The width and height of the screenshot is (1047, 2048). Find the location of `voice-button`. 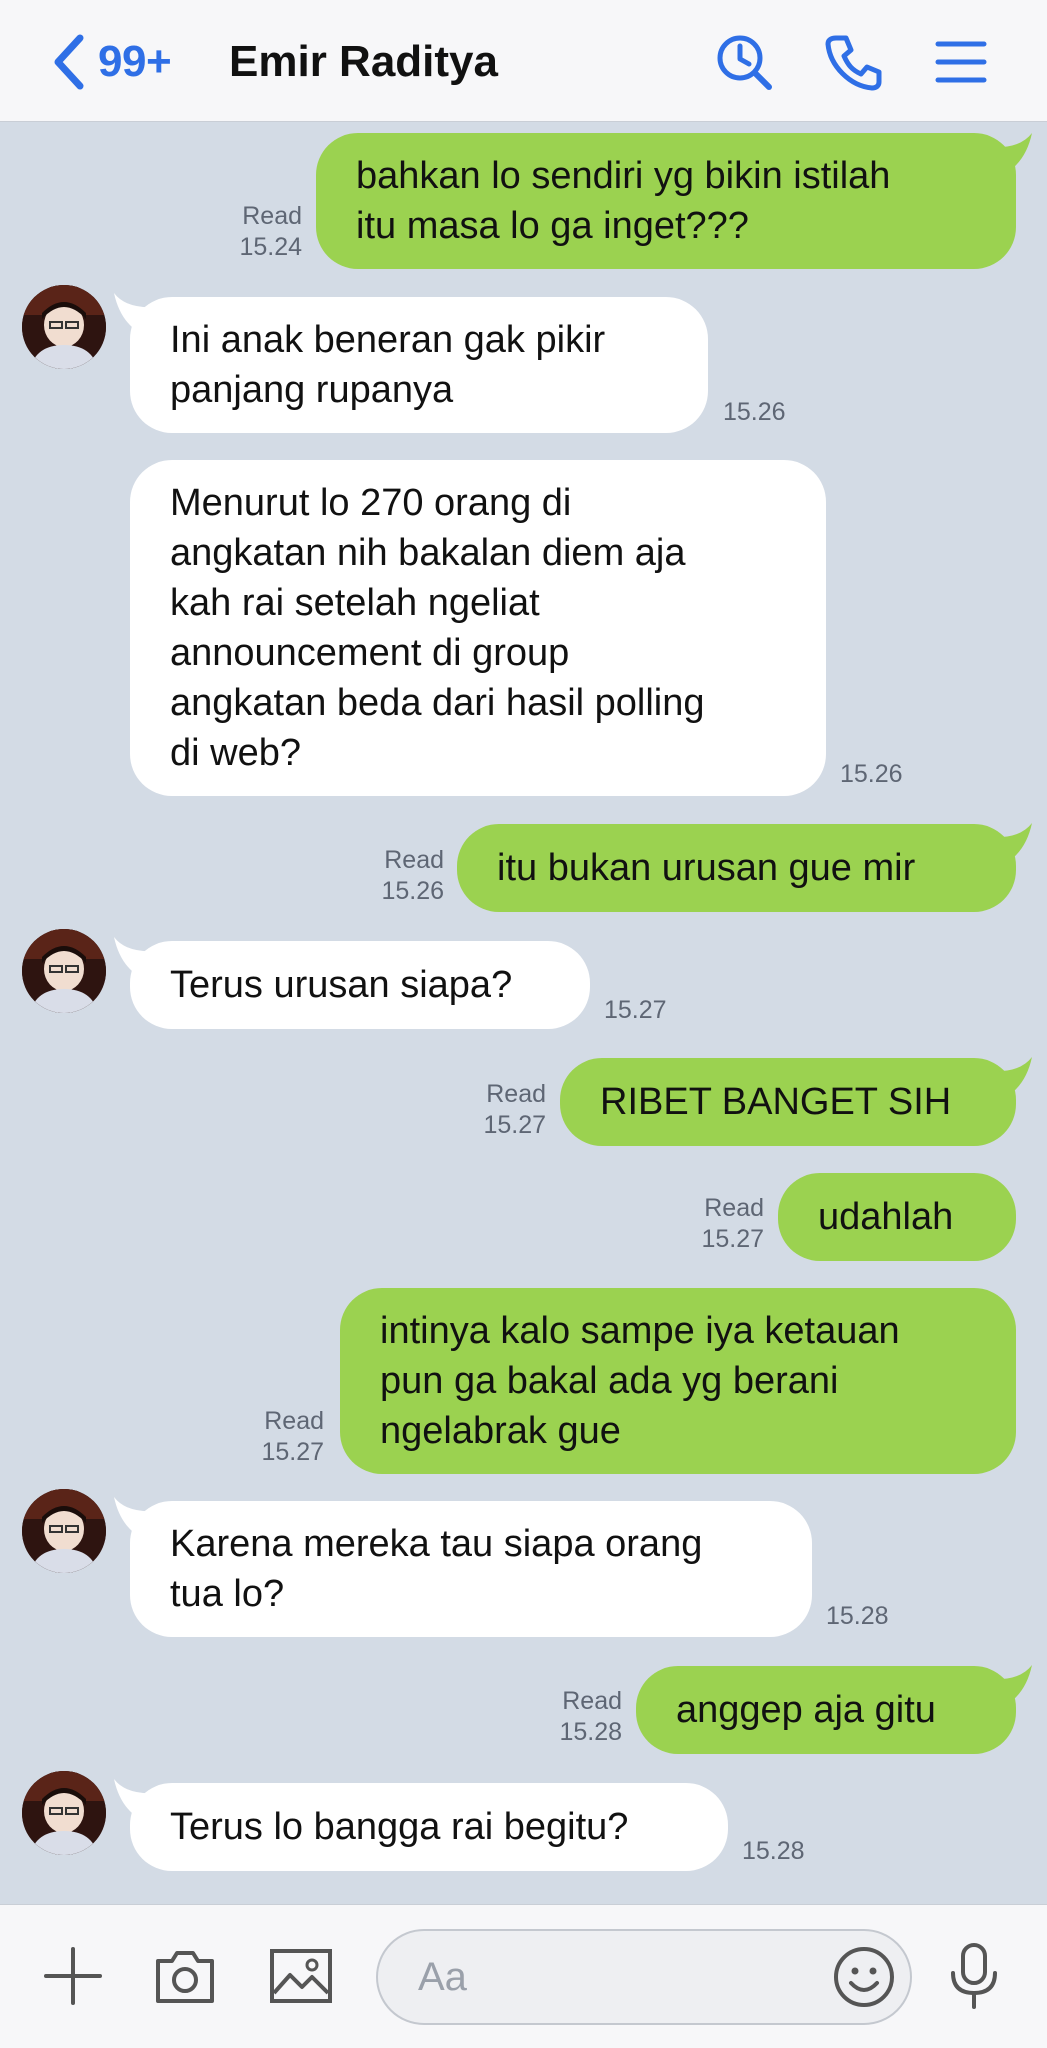

voice-button is located at coordinates (974, 1976).